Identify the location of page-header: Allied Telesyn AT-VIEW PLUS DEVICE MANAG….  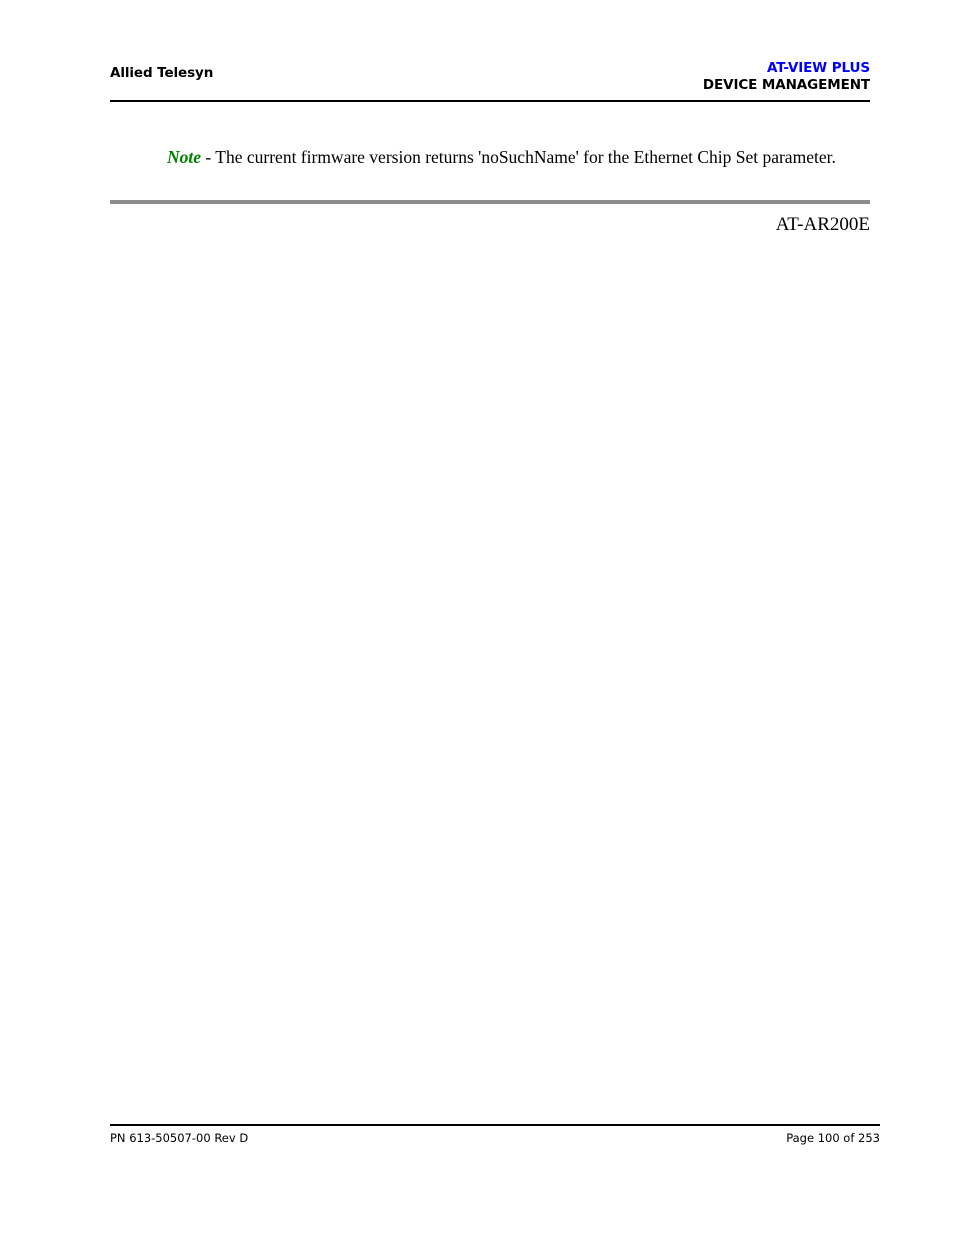
(490, 80).